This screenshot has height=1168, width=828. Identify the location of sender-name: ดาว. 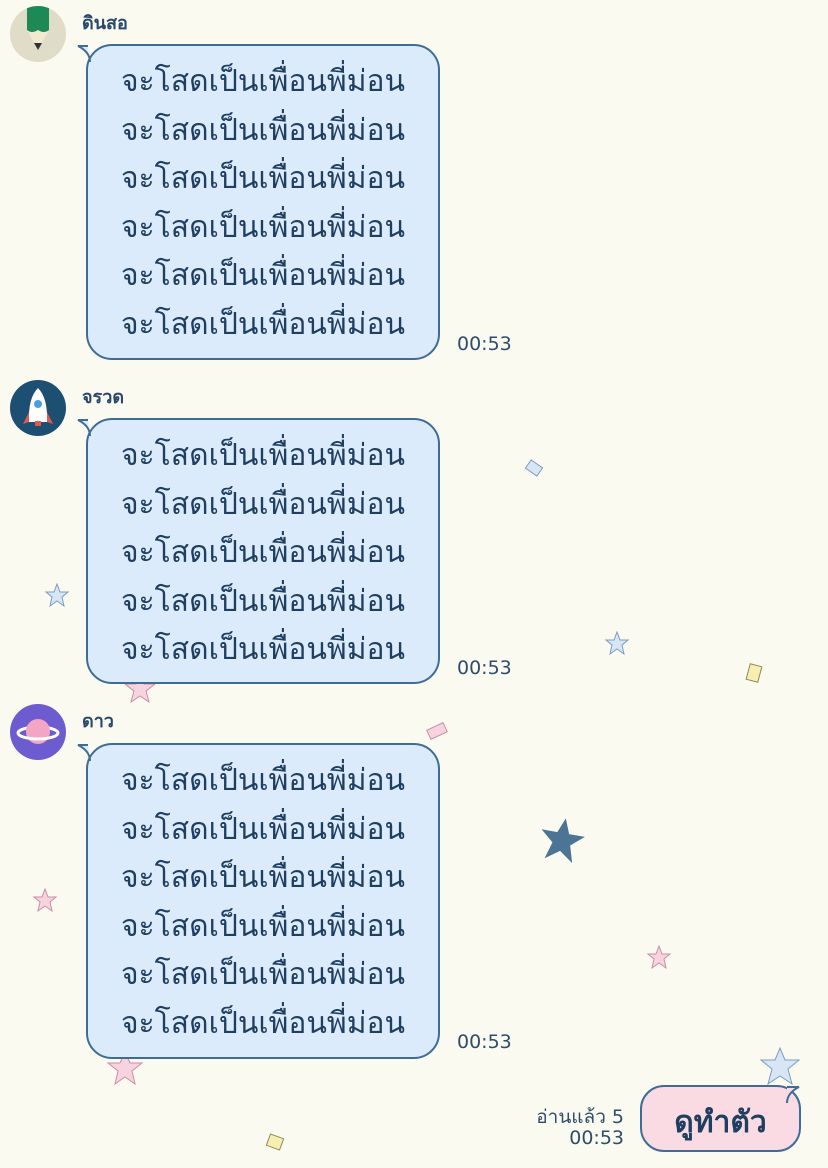
(98, 721).